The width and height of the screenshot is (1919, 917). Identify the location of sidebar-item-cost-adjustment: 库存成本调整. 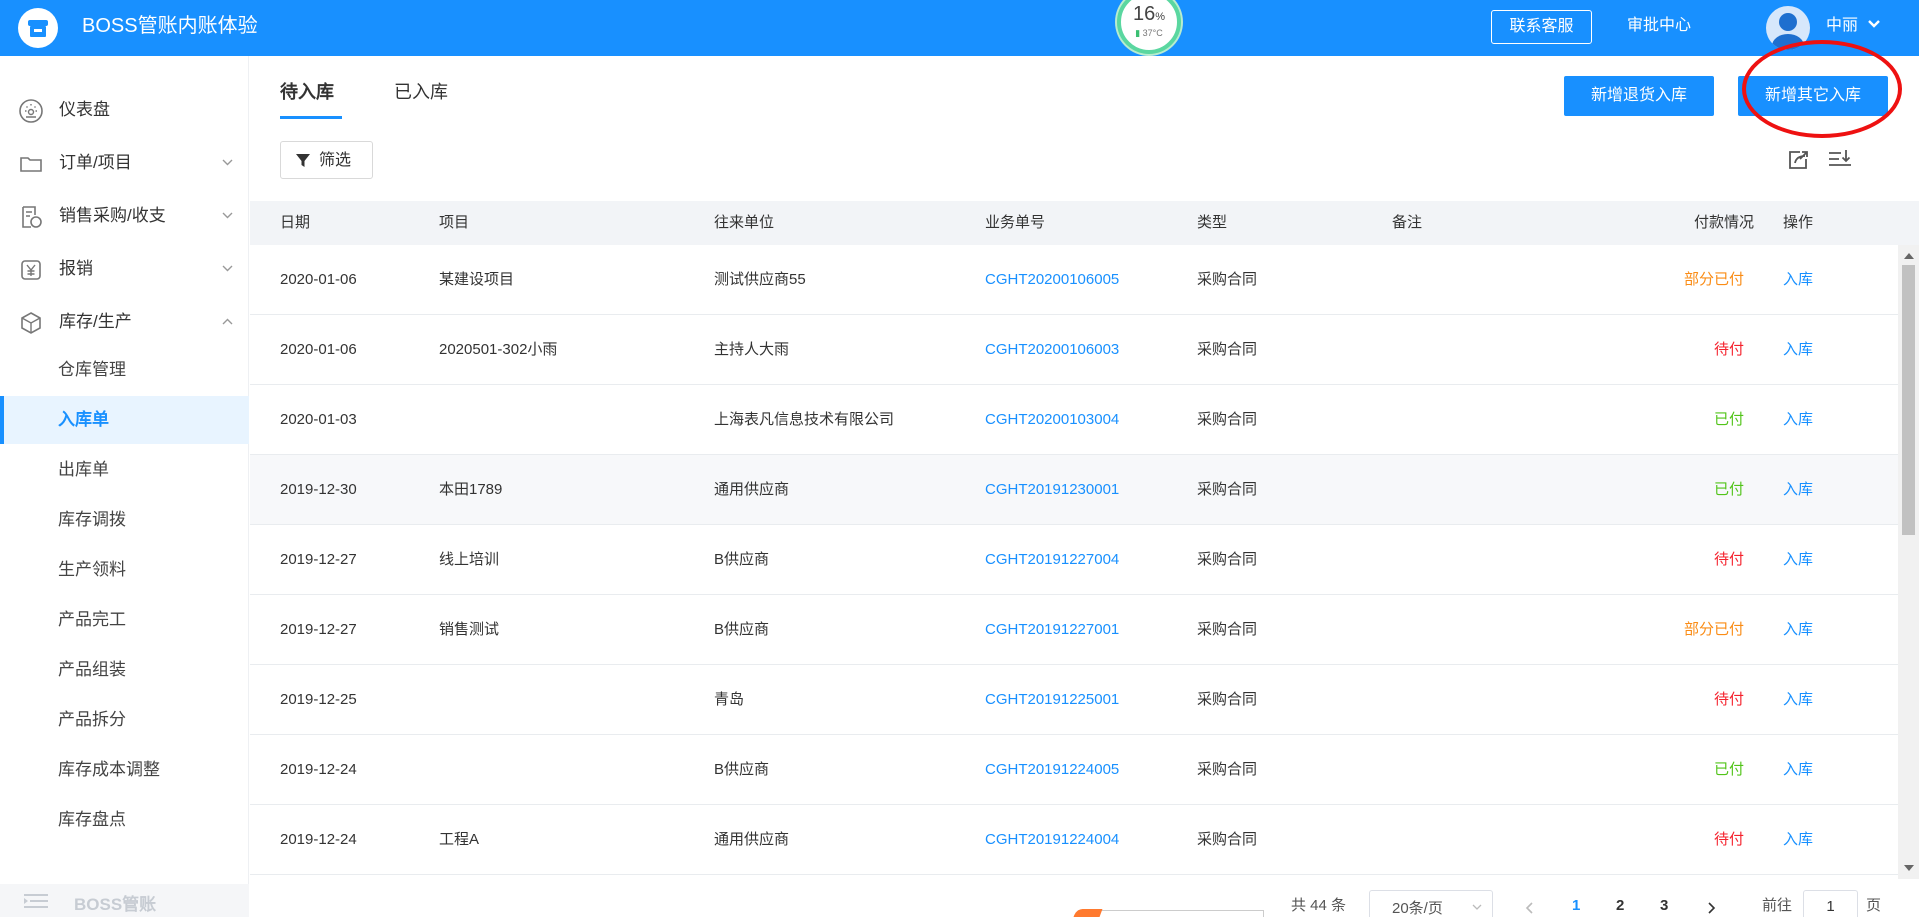
(124, 770).